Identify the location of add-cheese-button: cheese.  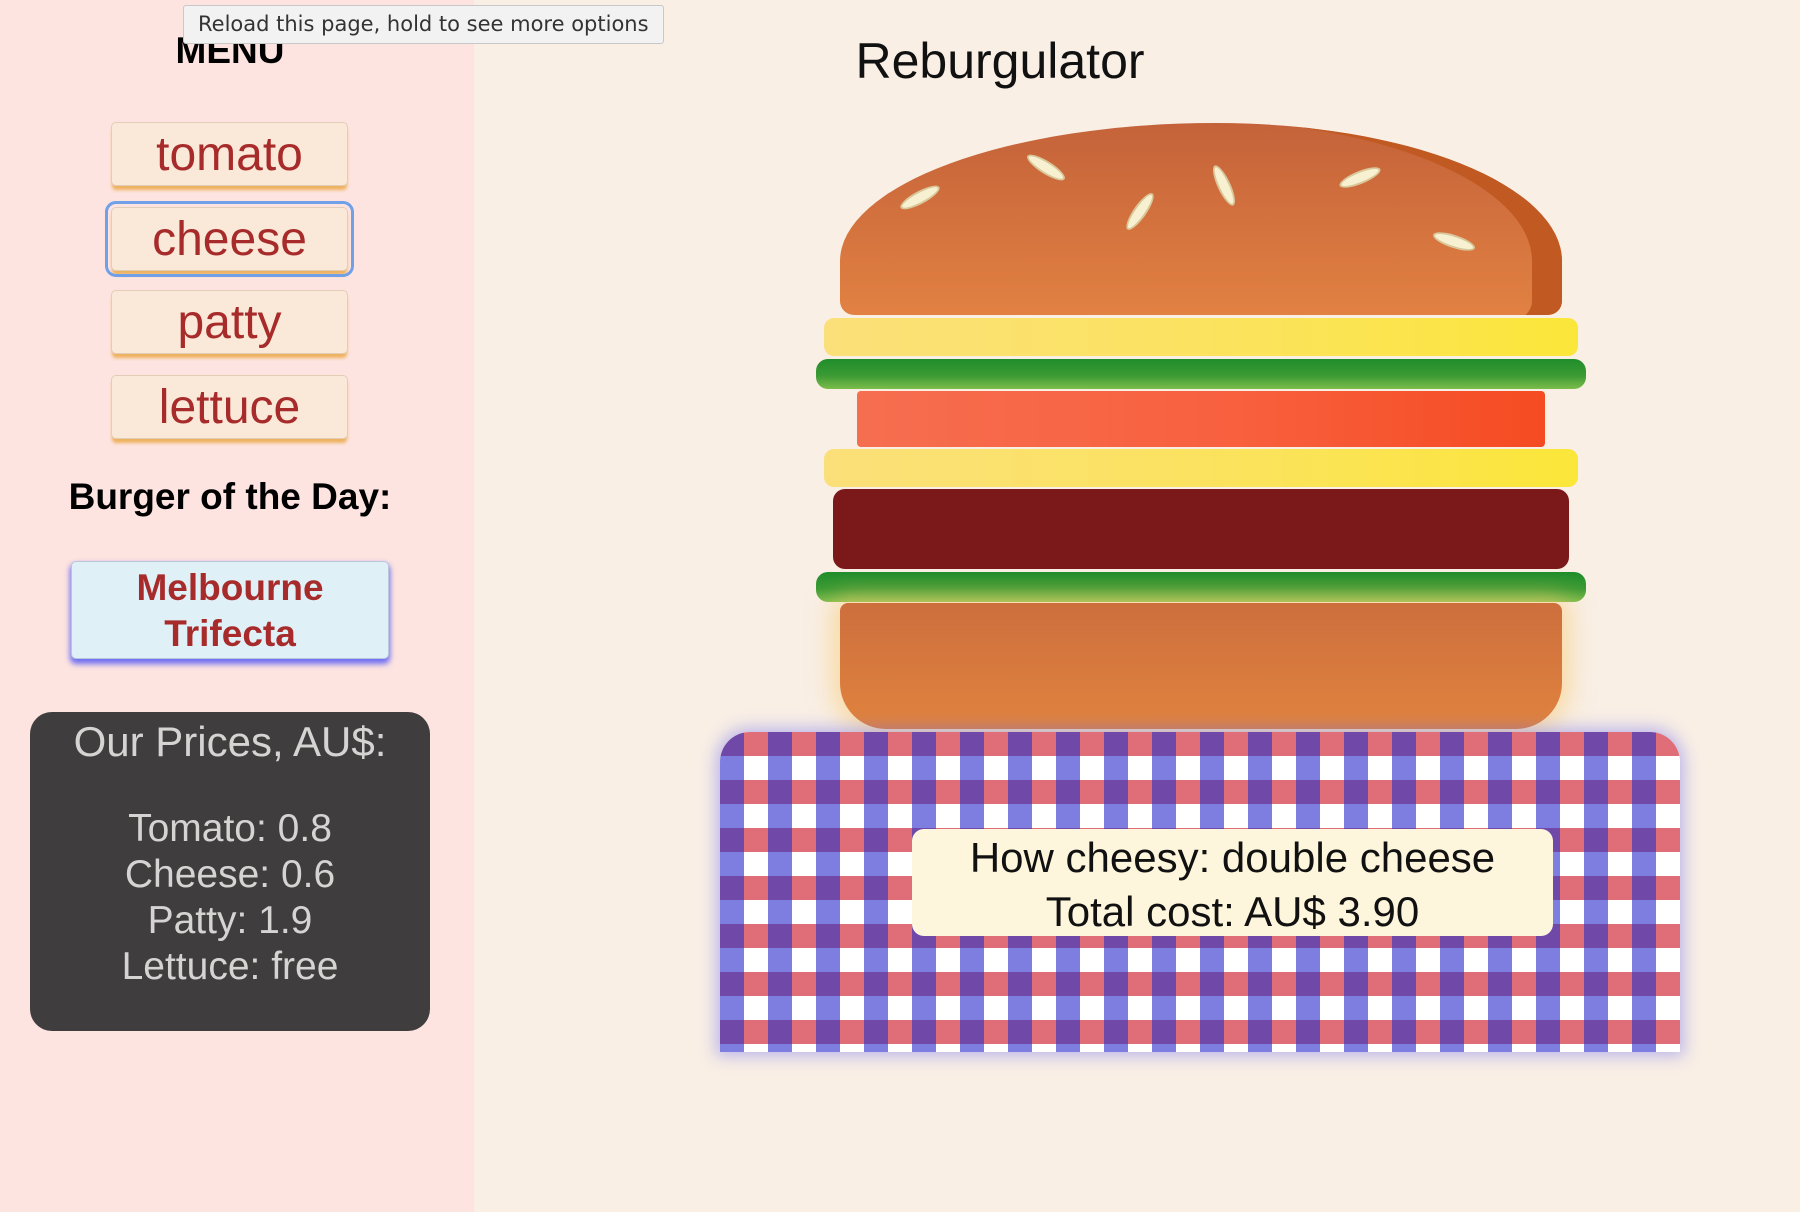
(229, 239).